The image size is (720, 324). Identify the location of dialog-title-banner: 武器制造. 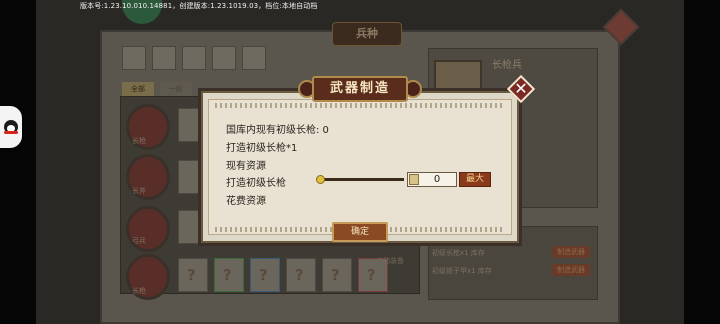
(360, 88).